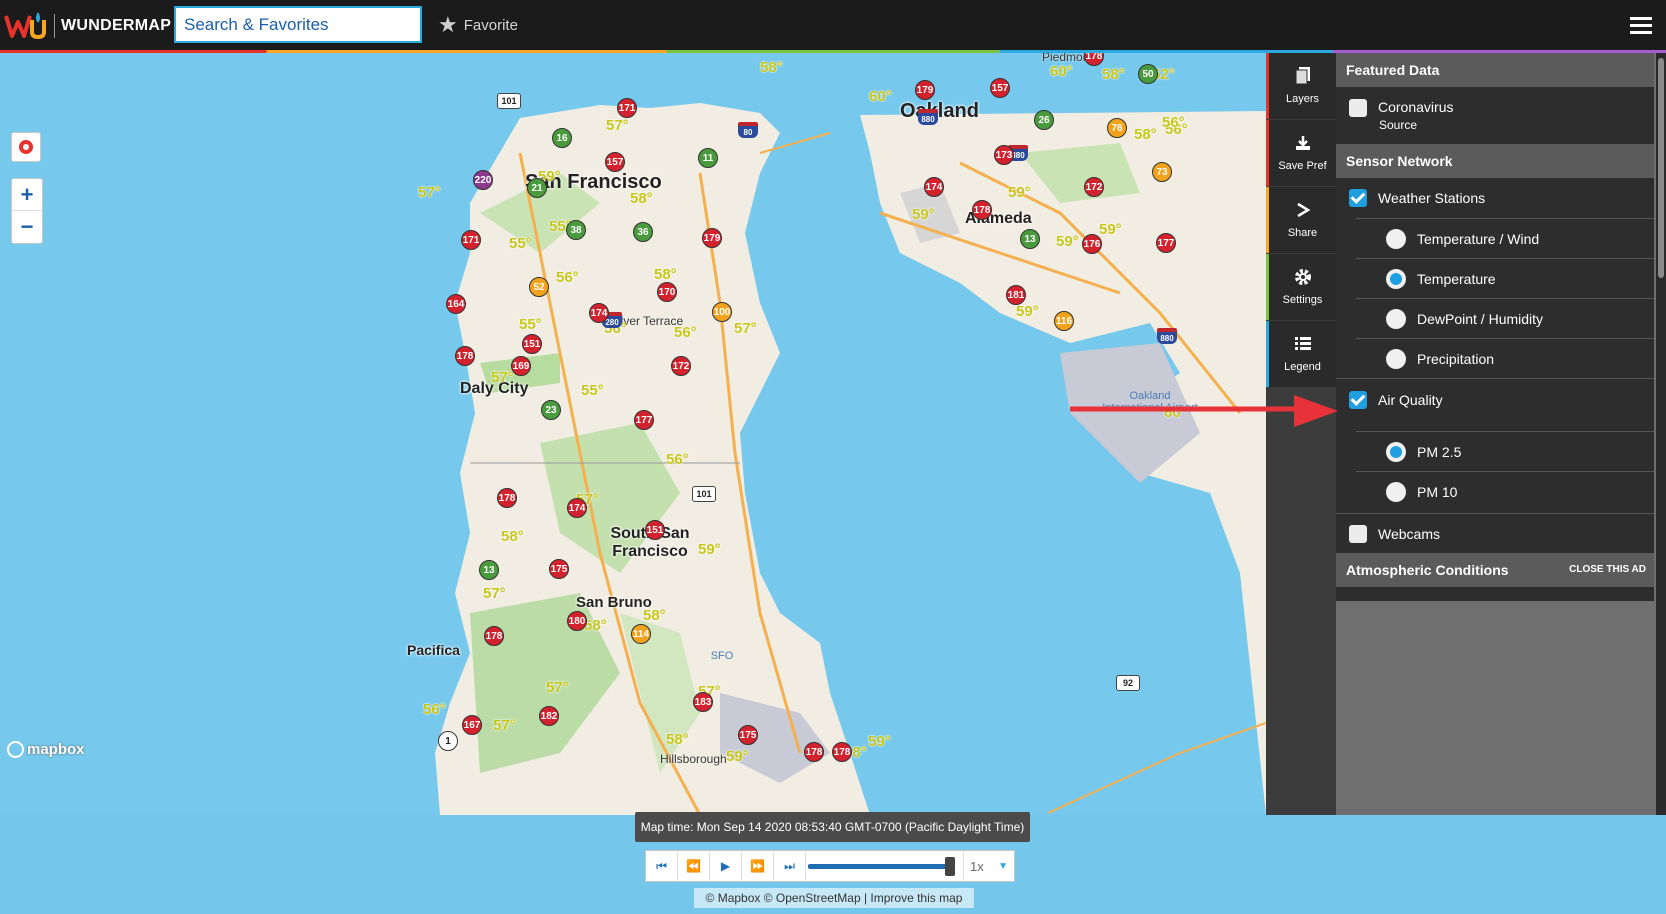 The width and height of the screenshot is (1666, 914). Describe the element at coordinates (1396, 491) in the screenshot. I see `pm10-radio` at that location.